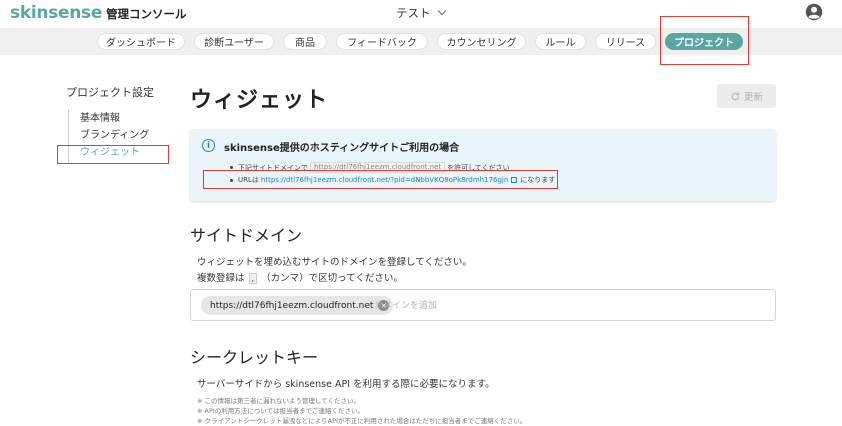 The image size is (842, 426). Describe the element at coordinates (564, 306) in the screenshot. I see `add-domain-input` at that location.